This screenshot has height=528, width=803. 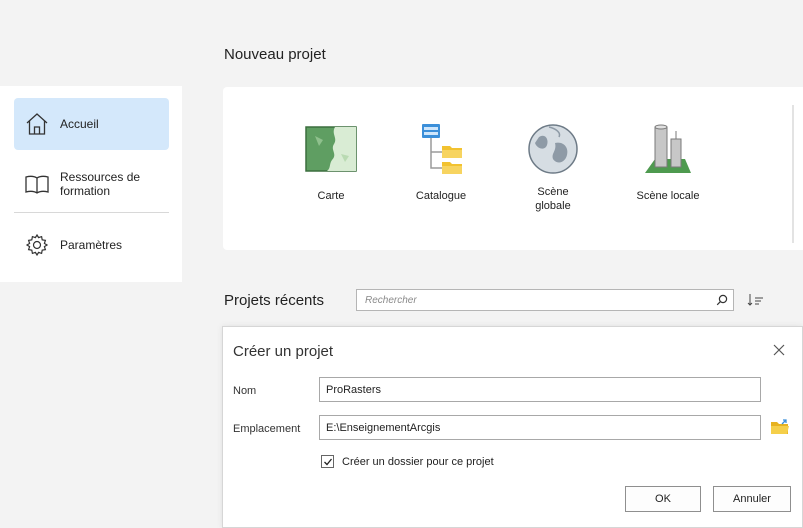 I want to click on ok-button: OK, so click(x=663, y=499).